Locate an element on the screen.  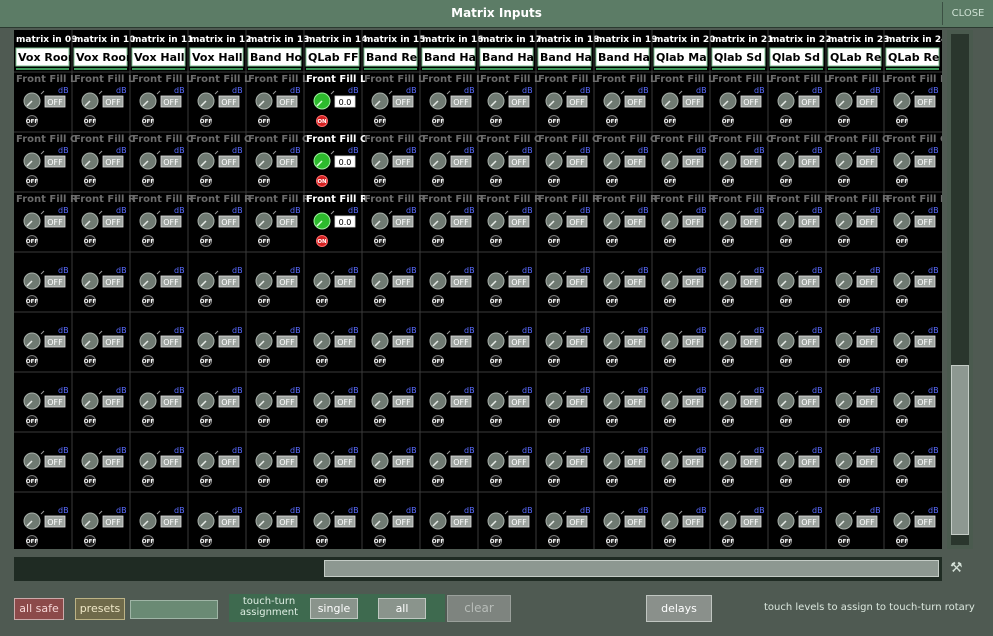
channel-name: Band Hall is located at coordinates (512, 57).